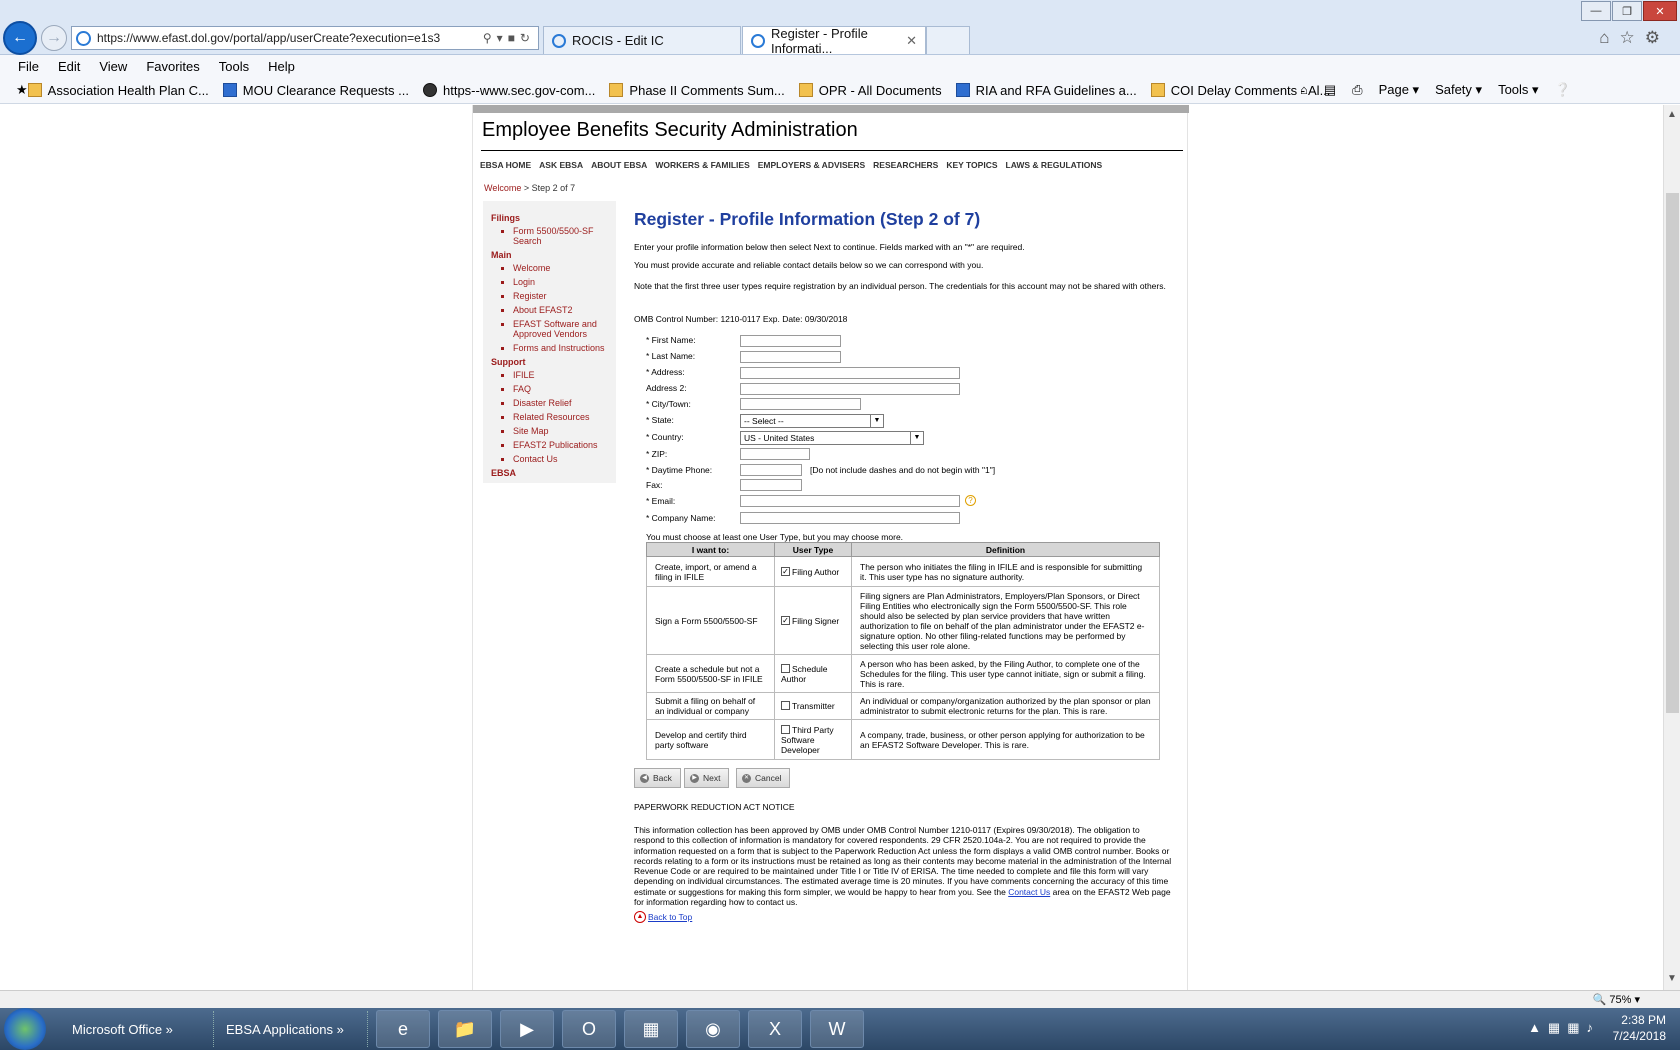 The width and height of the screenshot is (1680, 1050). What do you see at coordinates (763, 778) in the screenshot?
I see `cancel-button: ✕ Cancel` at bounding box center [763, 778].